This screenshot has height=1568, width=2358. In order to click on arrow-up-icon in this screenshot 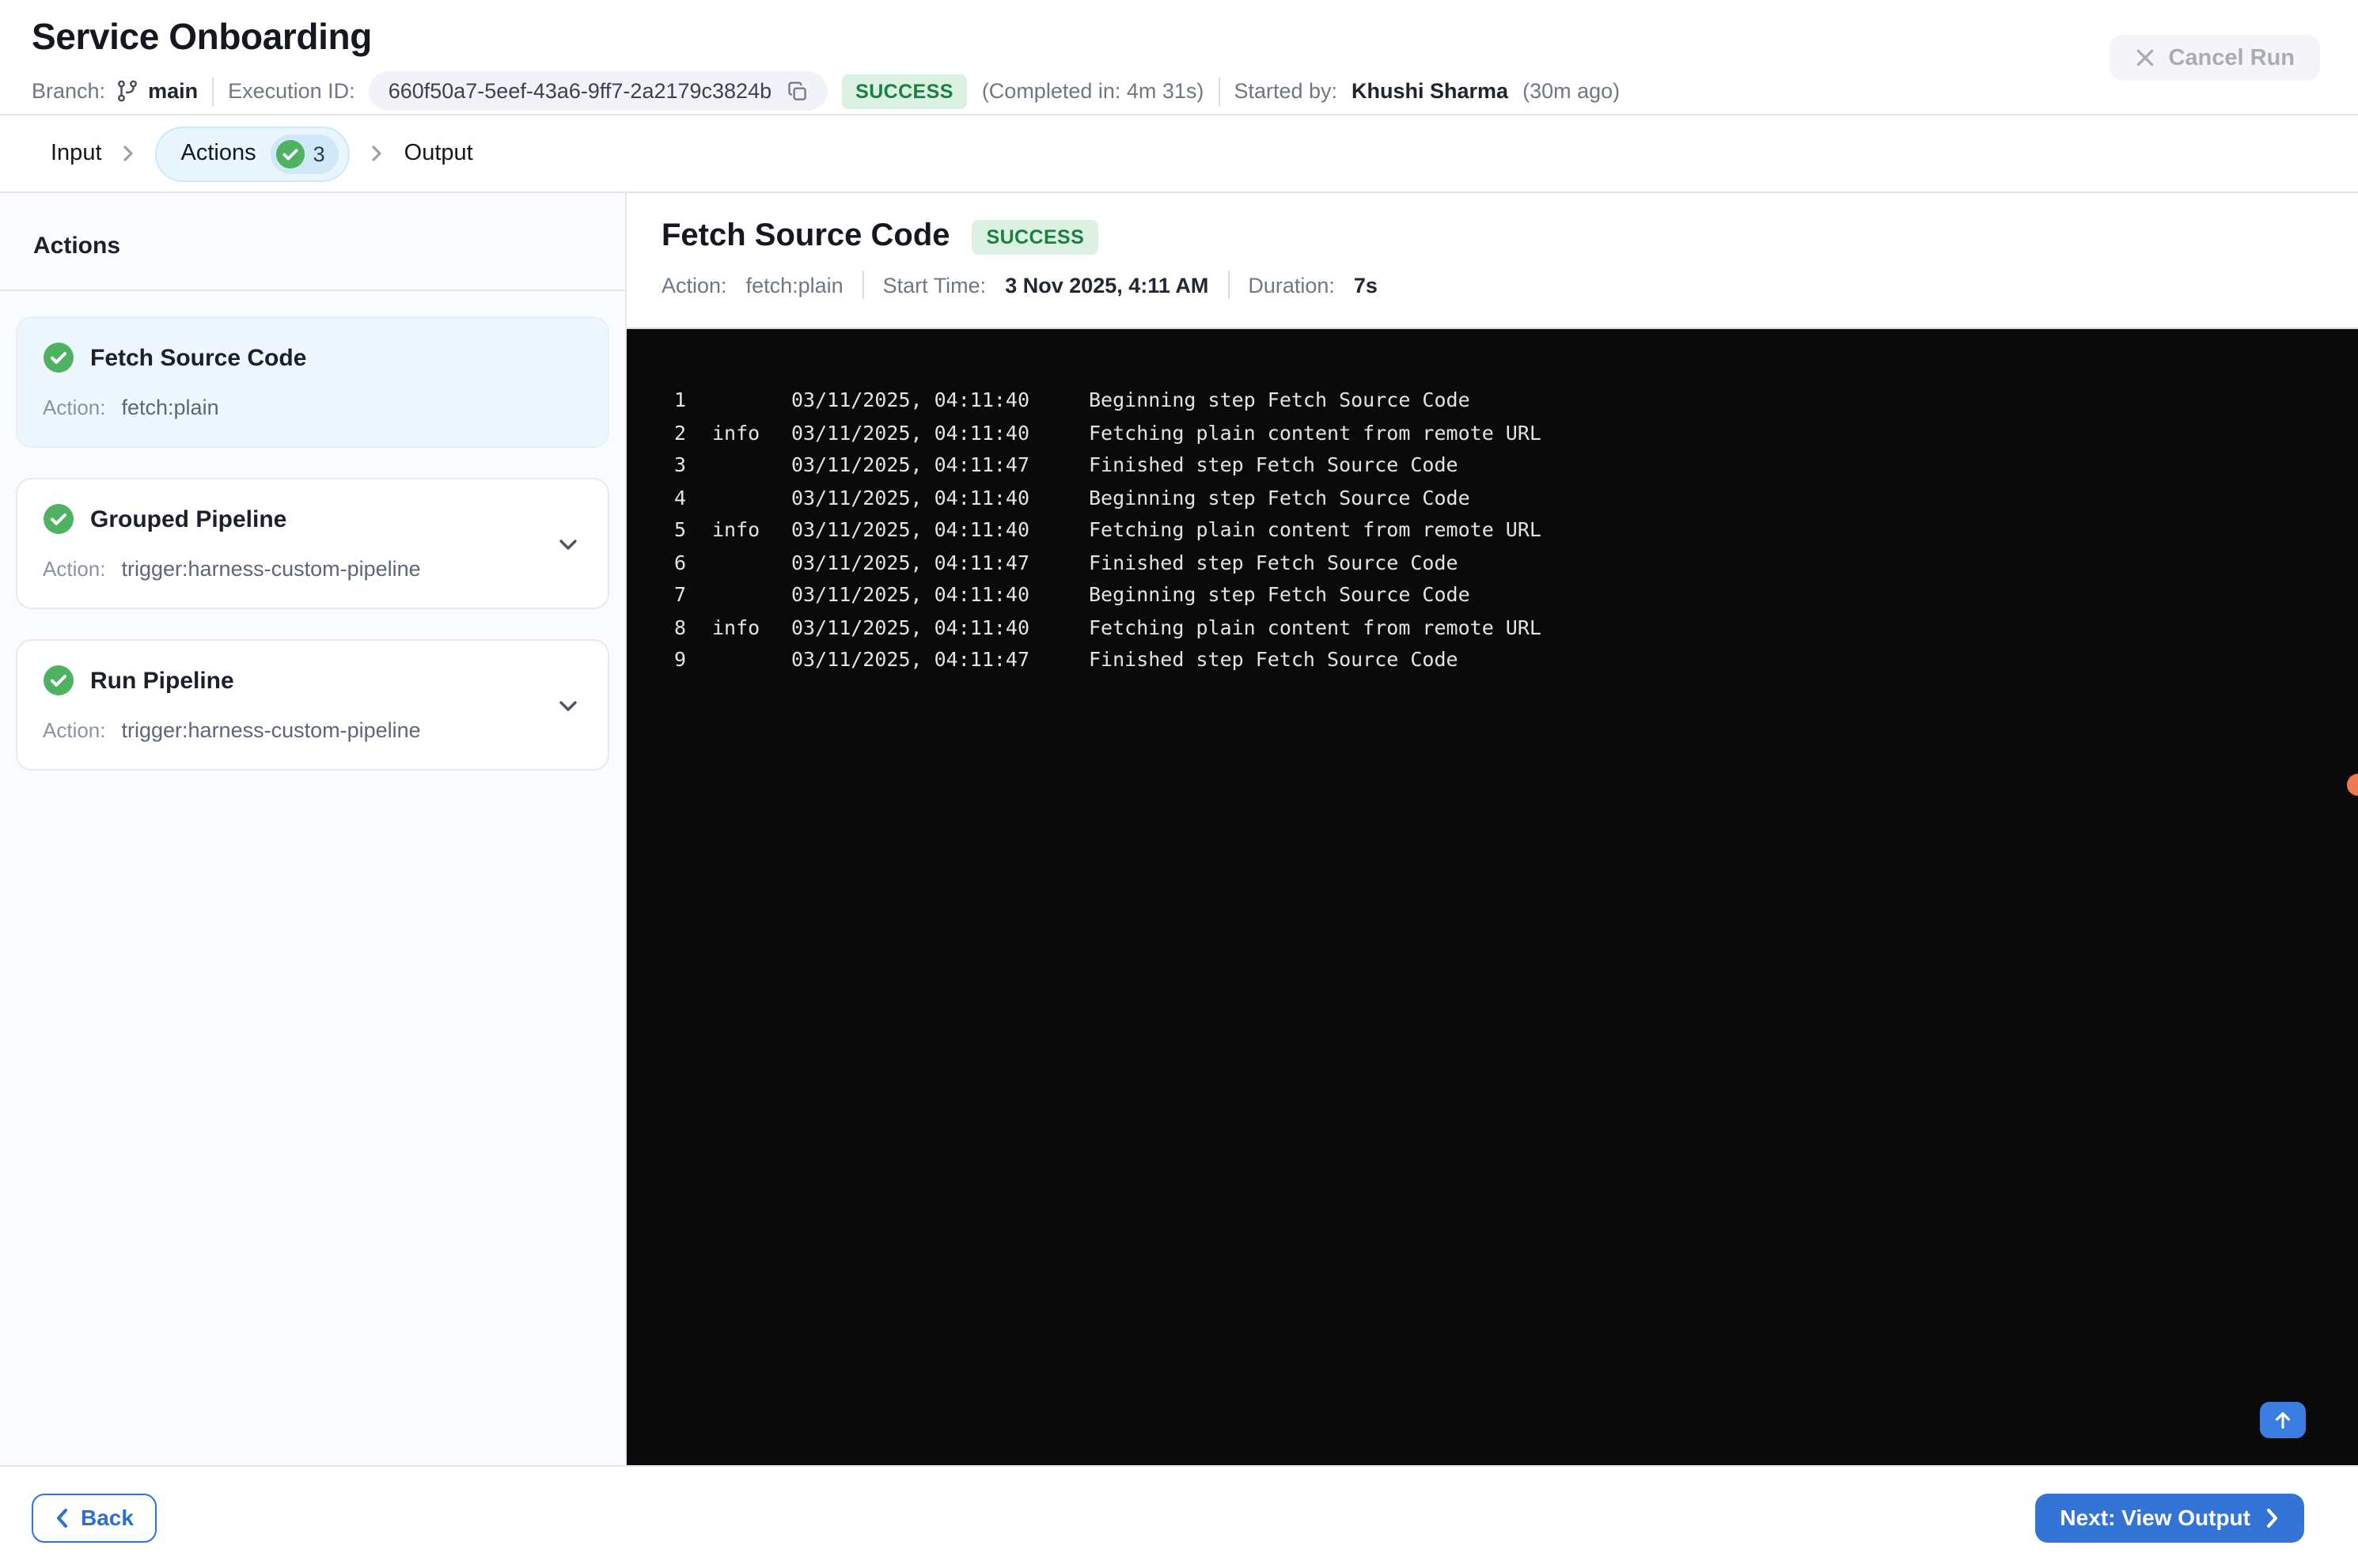, I will do `click(2283, 1420)`.